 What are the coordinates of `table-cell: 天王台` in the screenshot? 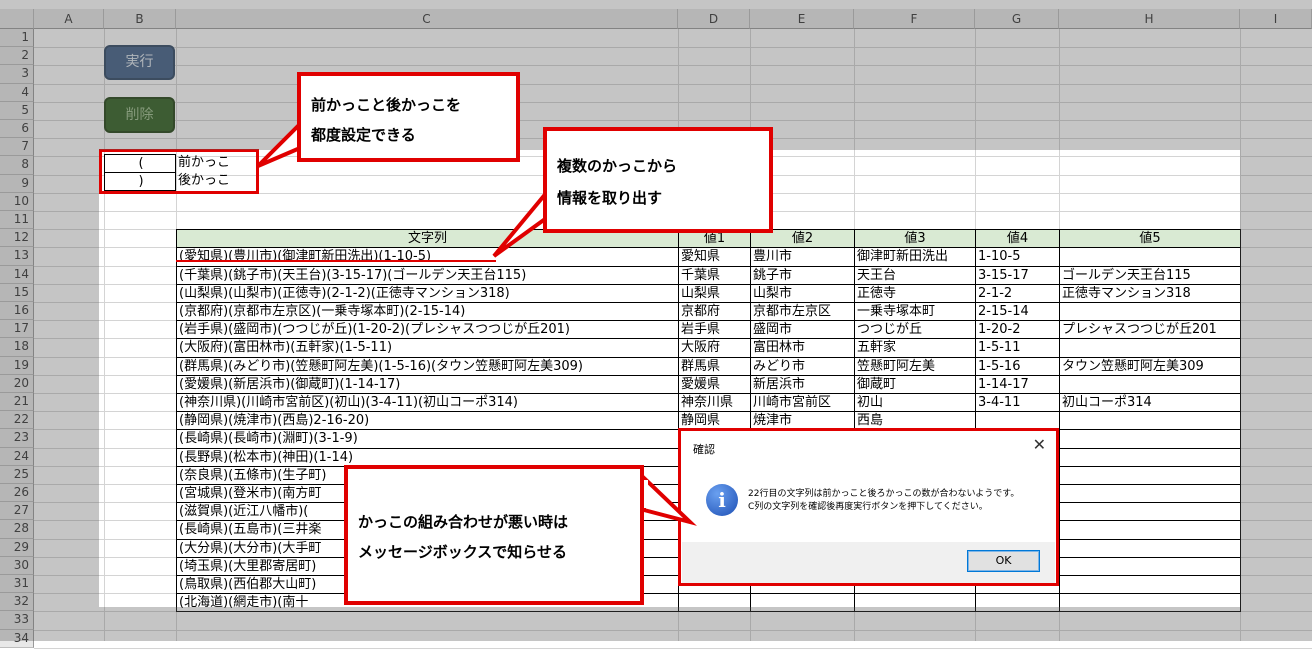 It's located at (915, 275).